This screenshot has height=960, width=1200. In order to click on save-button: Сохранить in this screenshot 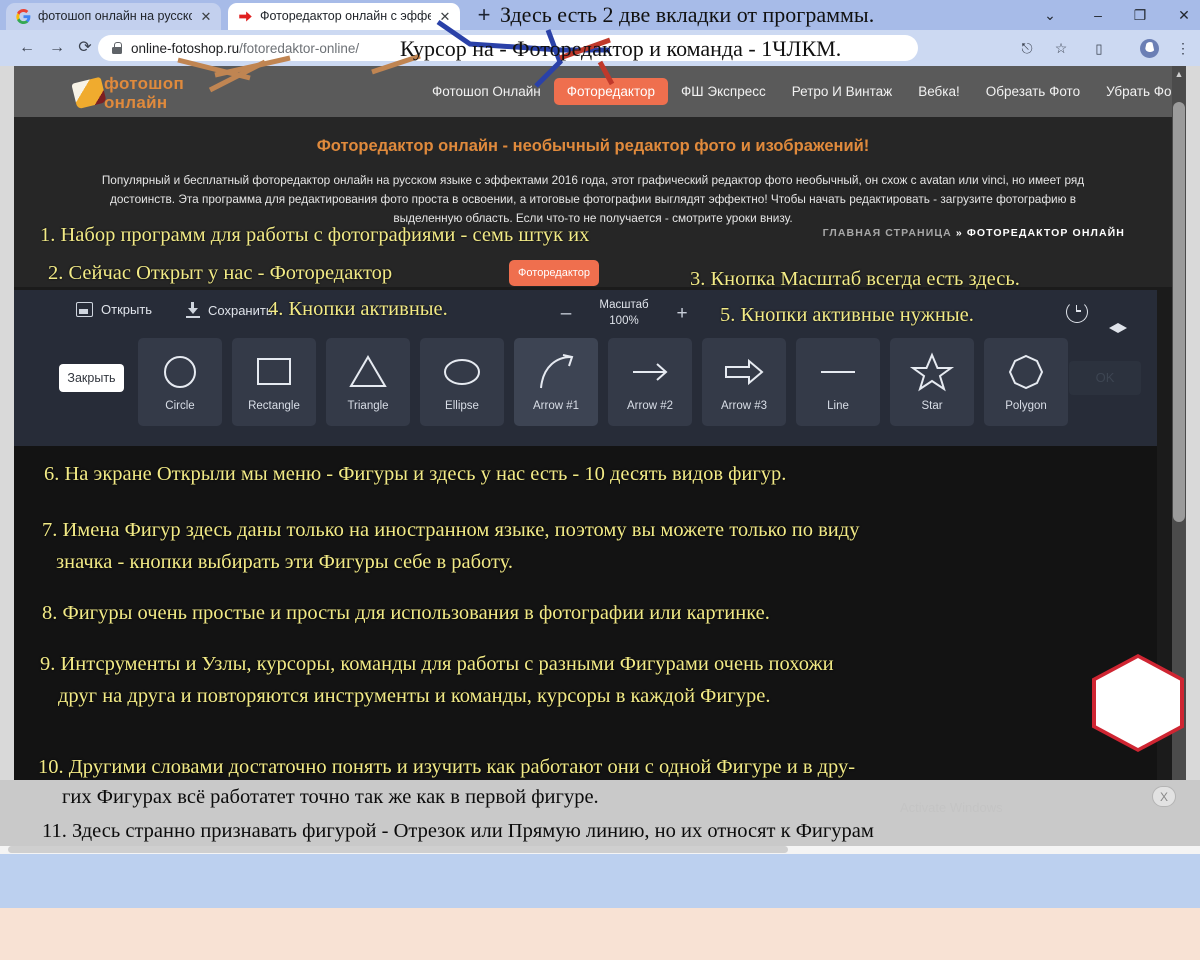, I will do `click(229, 310)`.